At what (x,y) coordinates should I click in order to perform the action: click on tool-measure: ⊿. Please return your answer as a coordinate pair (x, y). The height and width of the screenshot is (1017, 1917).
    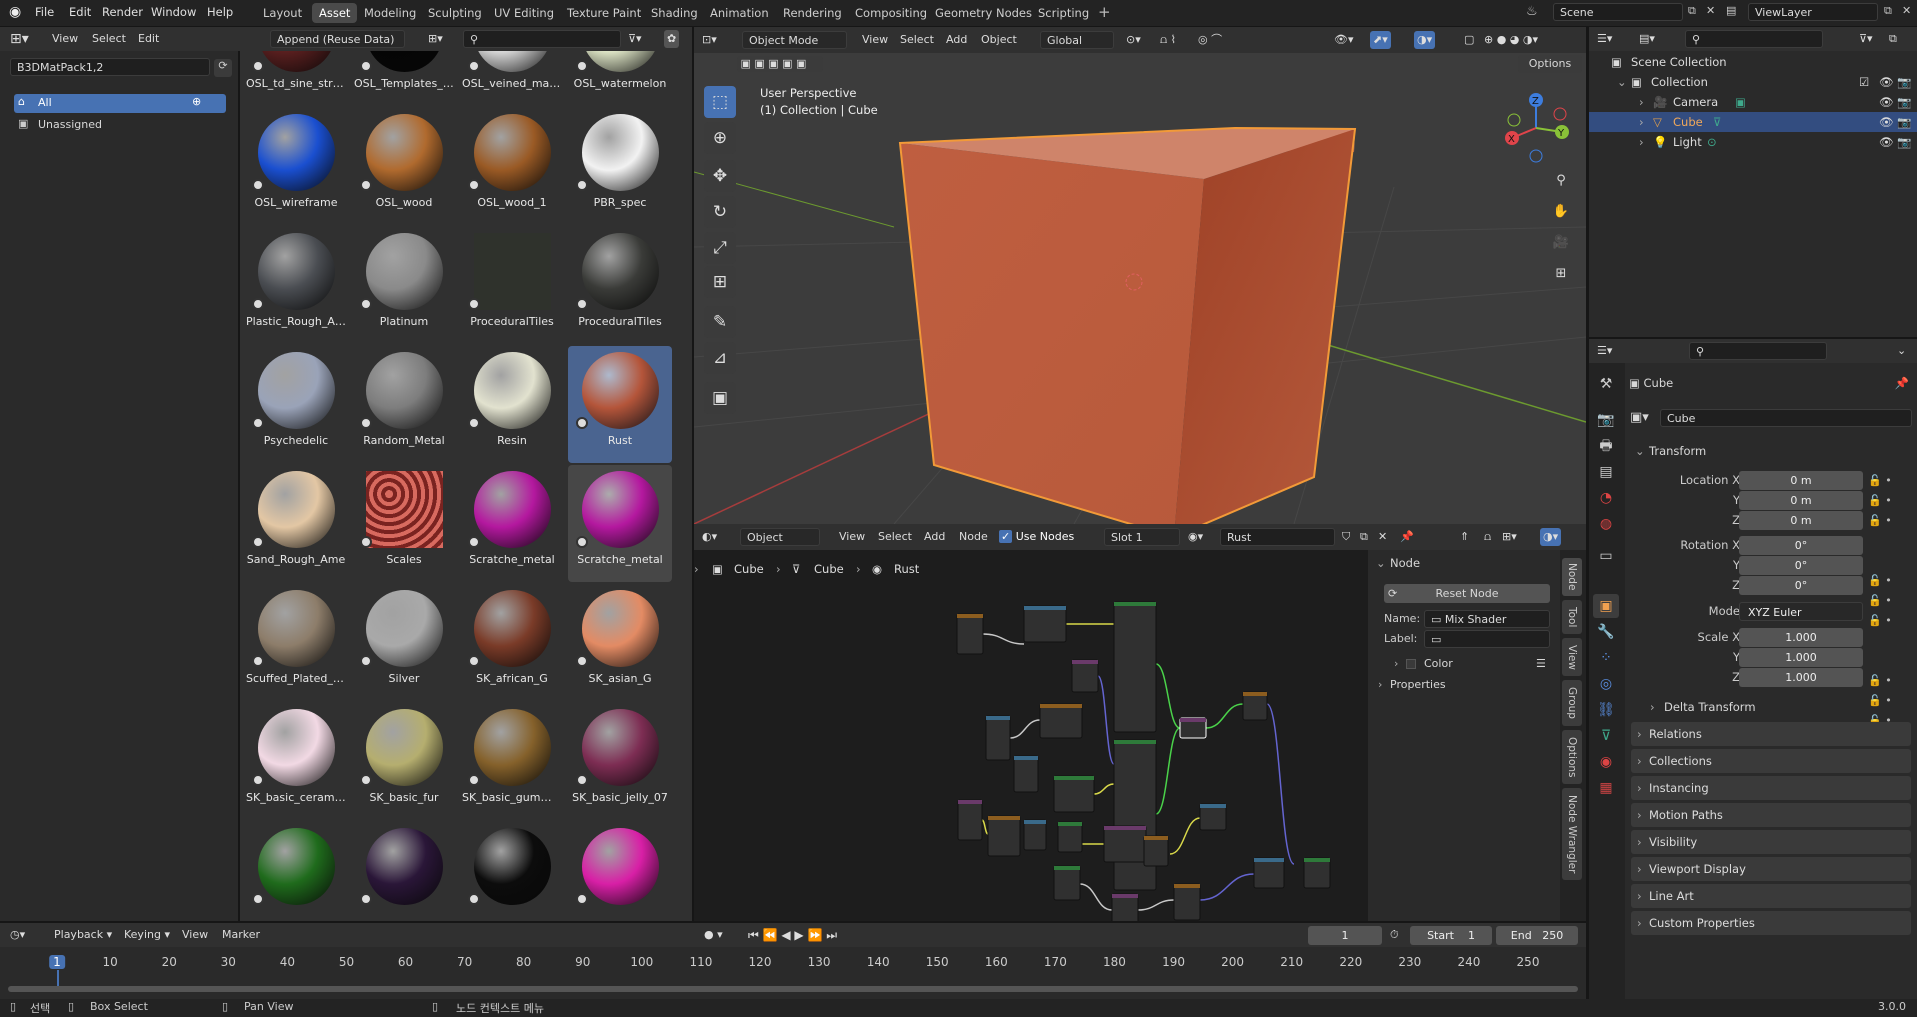
    Looking at the image, I should click on (720, 358).